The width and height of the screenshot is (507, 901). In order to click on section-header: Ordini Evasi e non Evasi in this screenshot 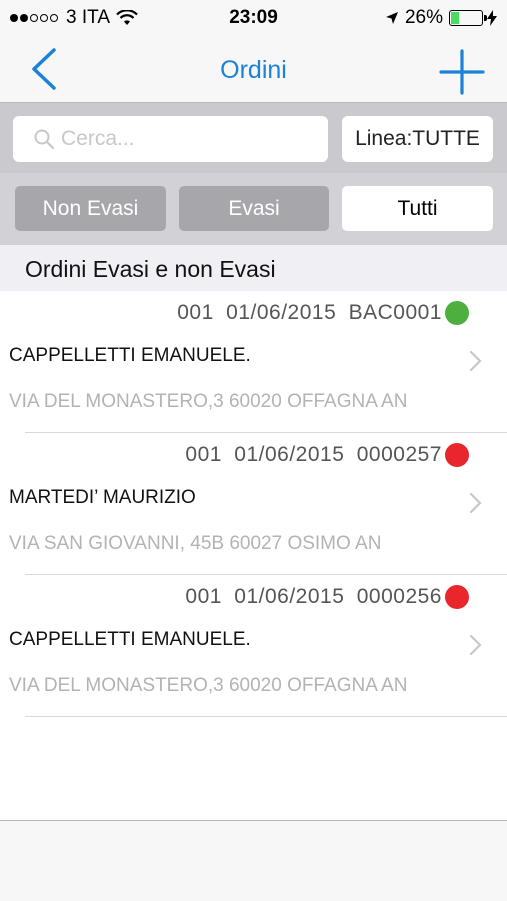, I will do `click(253, 268)`.